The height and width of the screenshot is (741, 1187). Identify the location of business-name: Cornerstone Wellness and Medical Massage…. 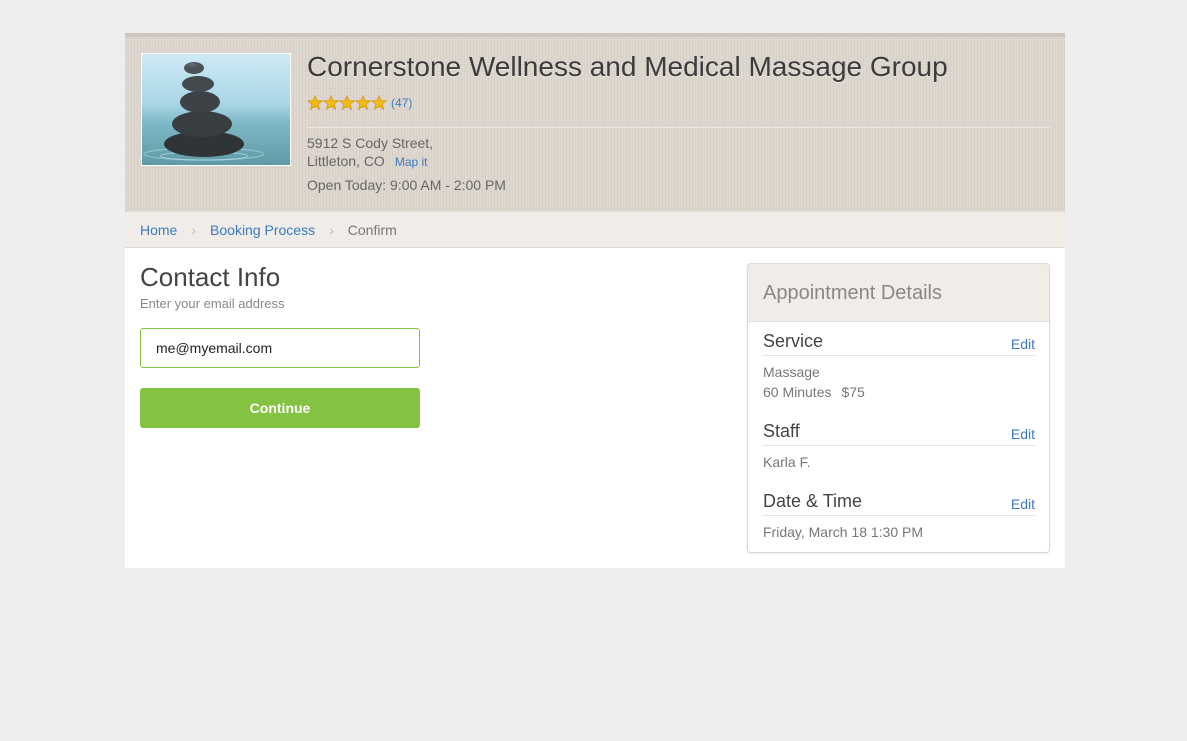
(627, 66).